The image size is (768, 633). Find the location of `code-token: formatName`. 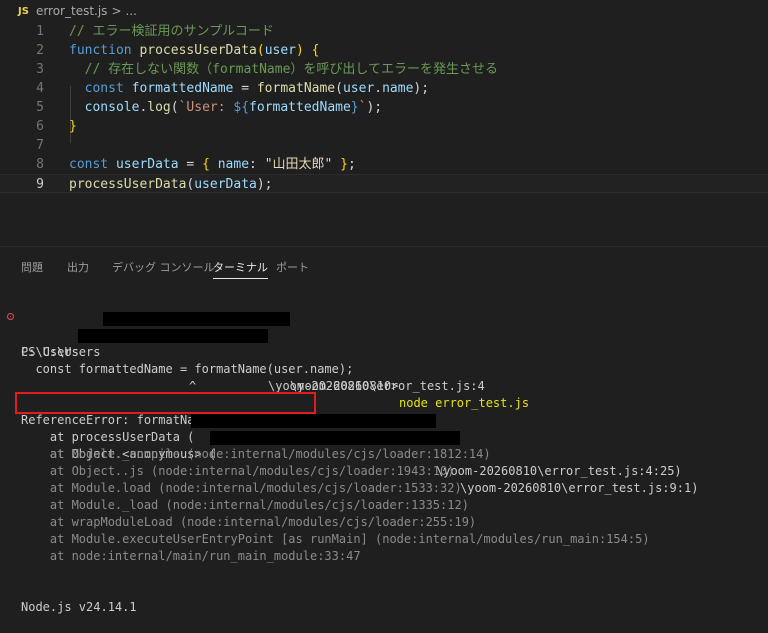

code-token: formatName is located at coordinates (296, 88).